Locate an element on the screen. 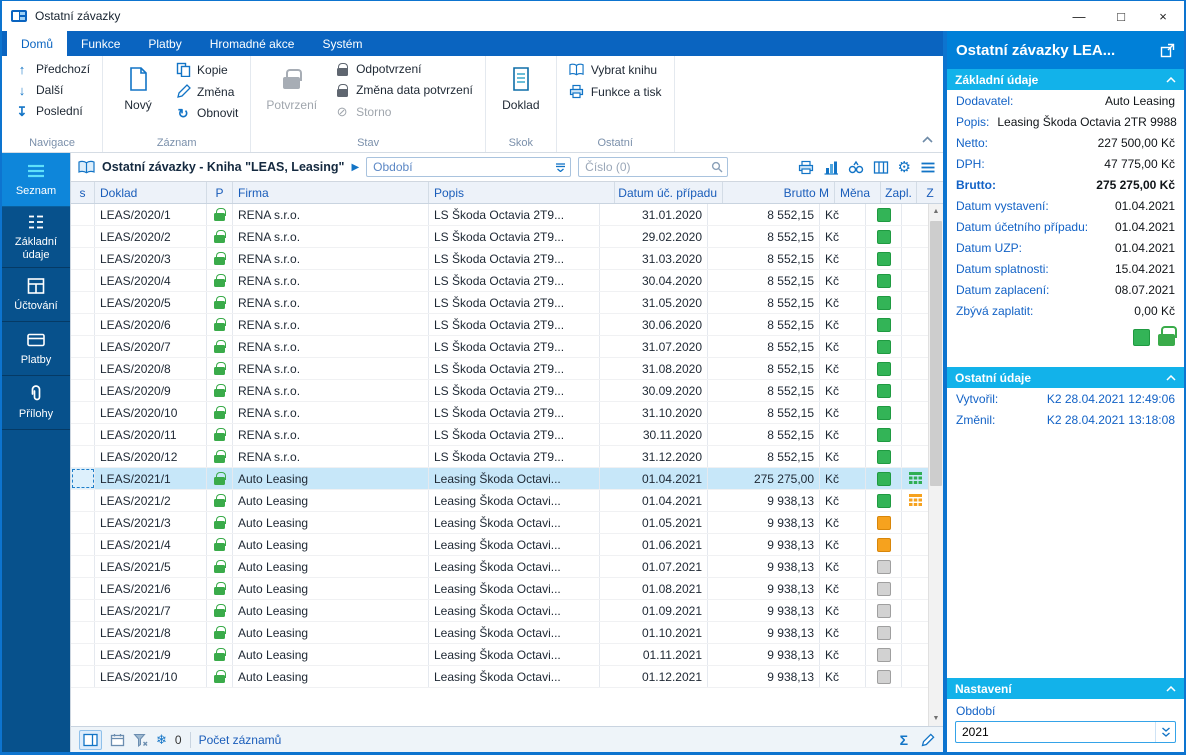 This screenshot has width=1186, height=755. print-icon is located at coordinates (806, 167).